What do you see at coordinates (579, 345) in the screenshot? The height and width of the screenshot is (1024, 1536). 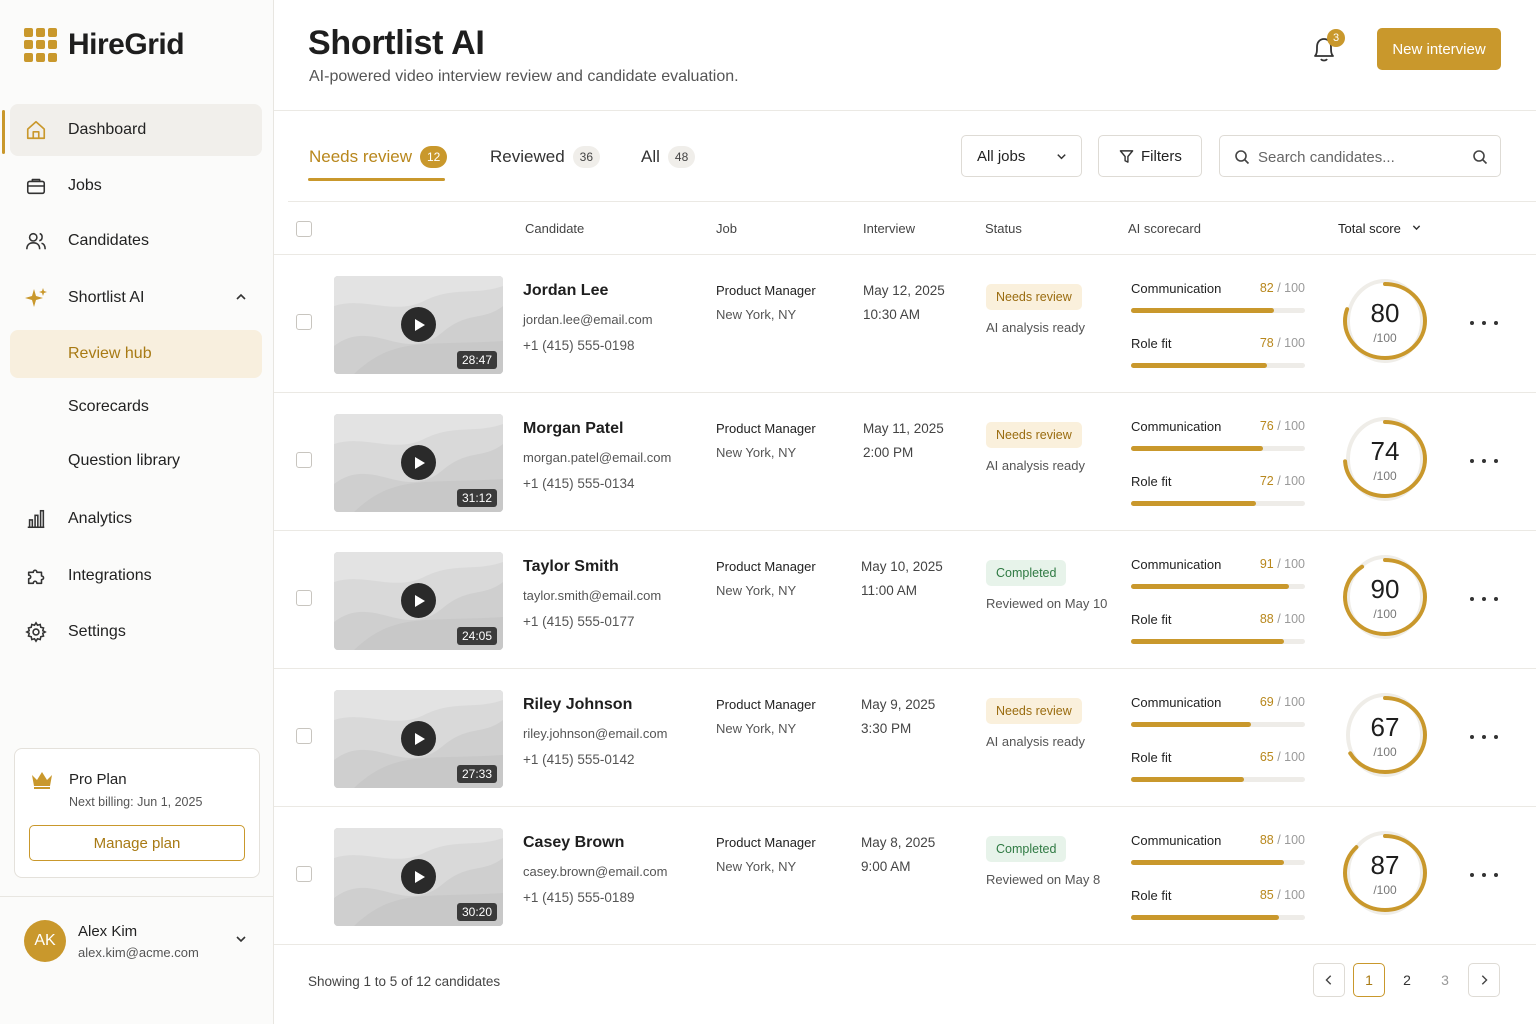 I see `candidate-phone: +1 (415) 555-0198` at bounding box center [579, 345].